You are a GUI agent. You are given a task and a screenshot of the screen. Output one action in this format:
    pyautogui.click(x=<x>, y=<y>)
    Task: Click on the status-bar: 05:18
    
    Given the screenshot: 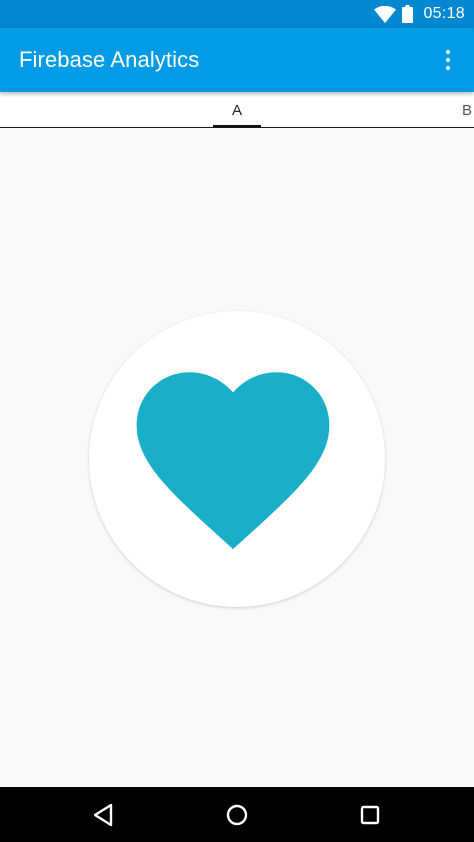 What is the action you would take?
    pyautogui.click(x=237, y=14)
    